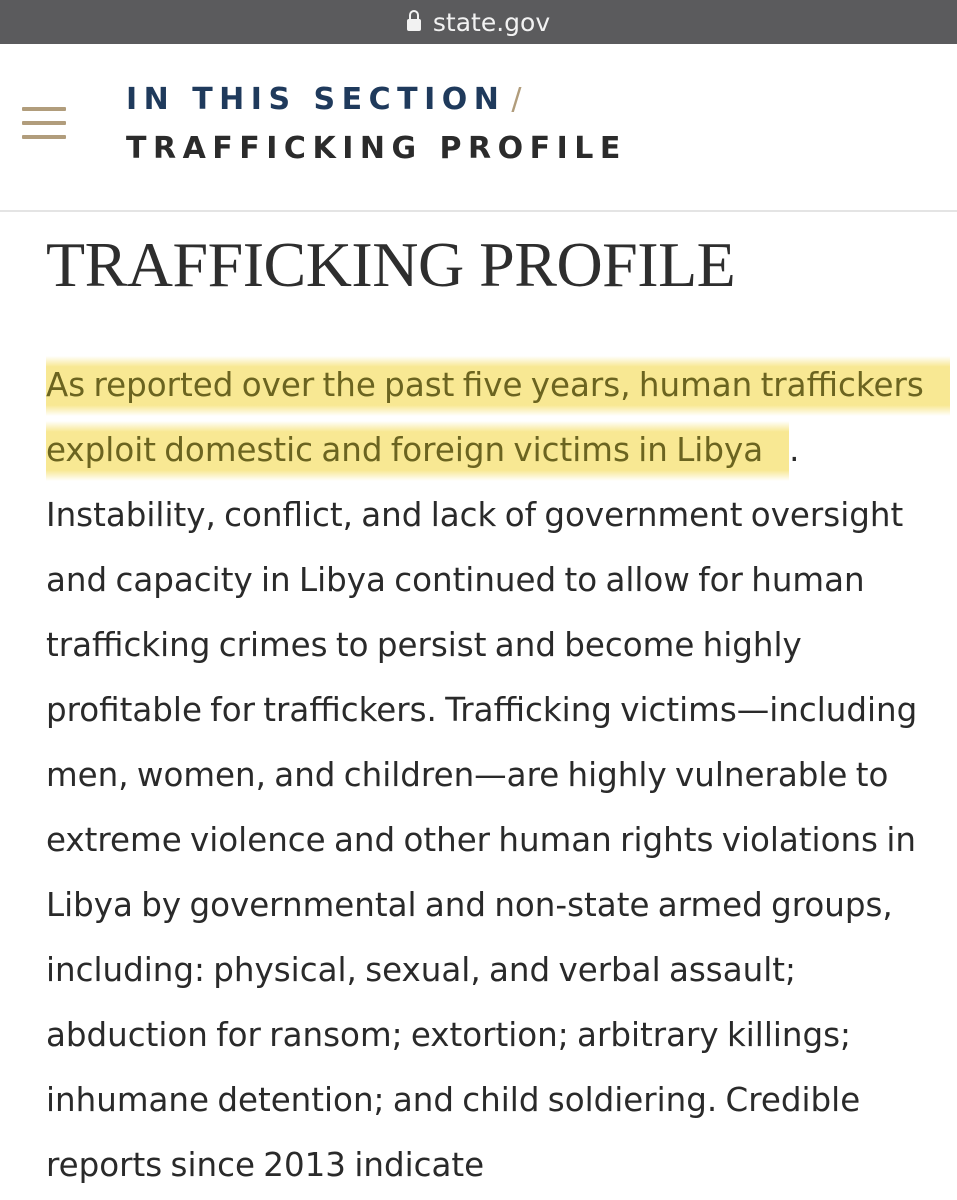  What do you see at coordinates (44, 124) in the screenshot?
I see `hamburger-menu-icon` at bounding box center [44, 124].